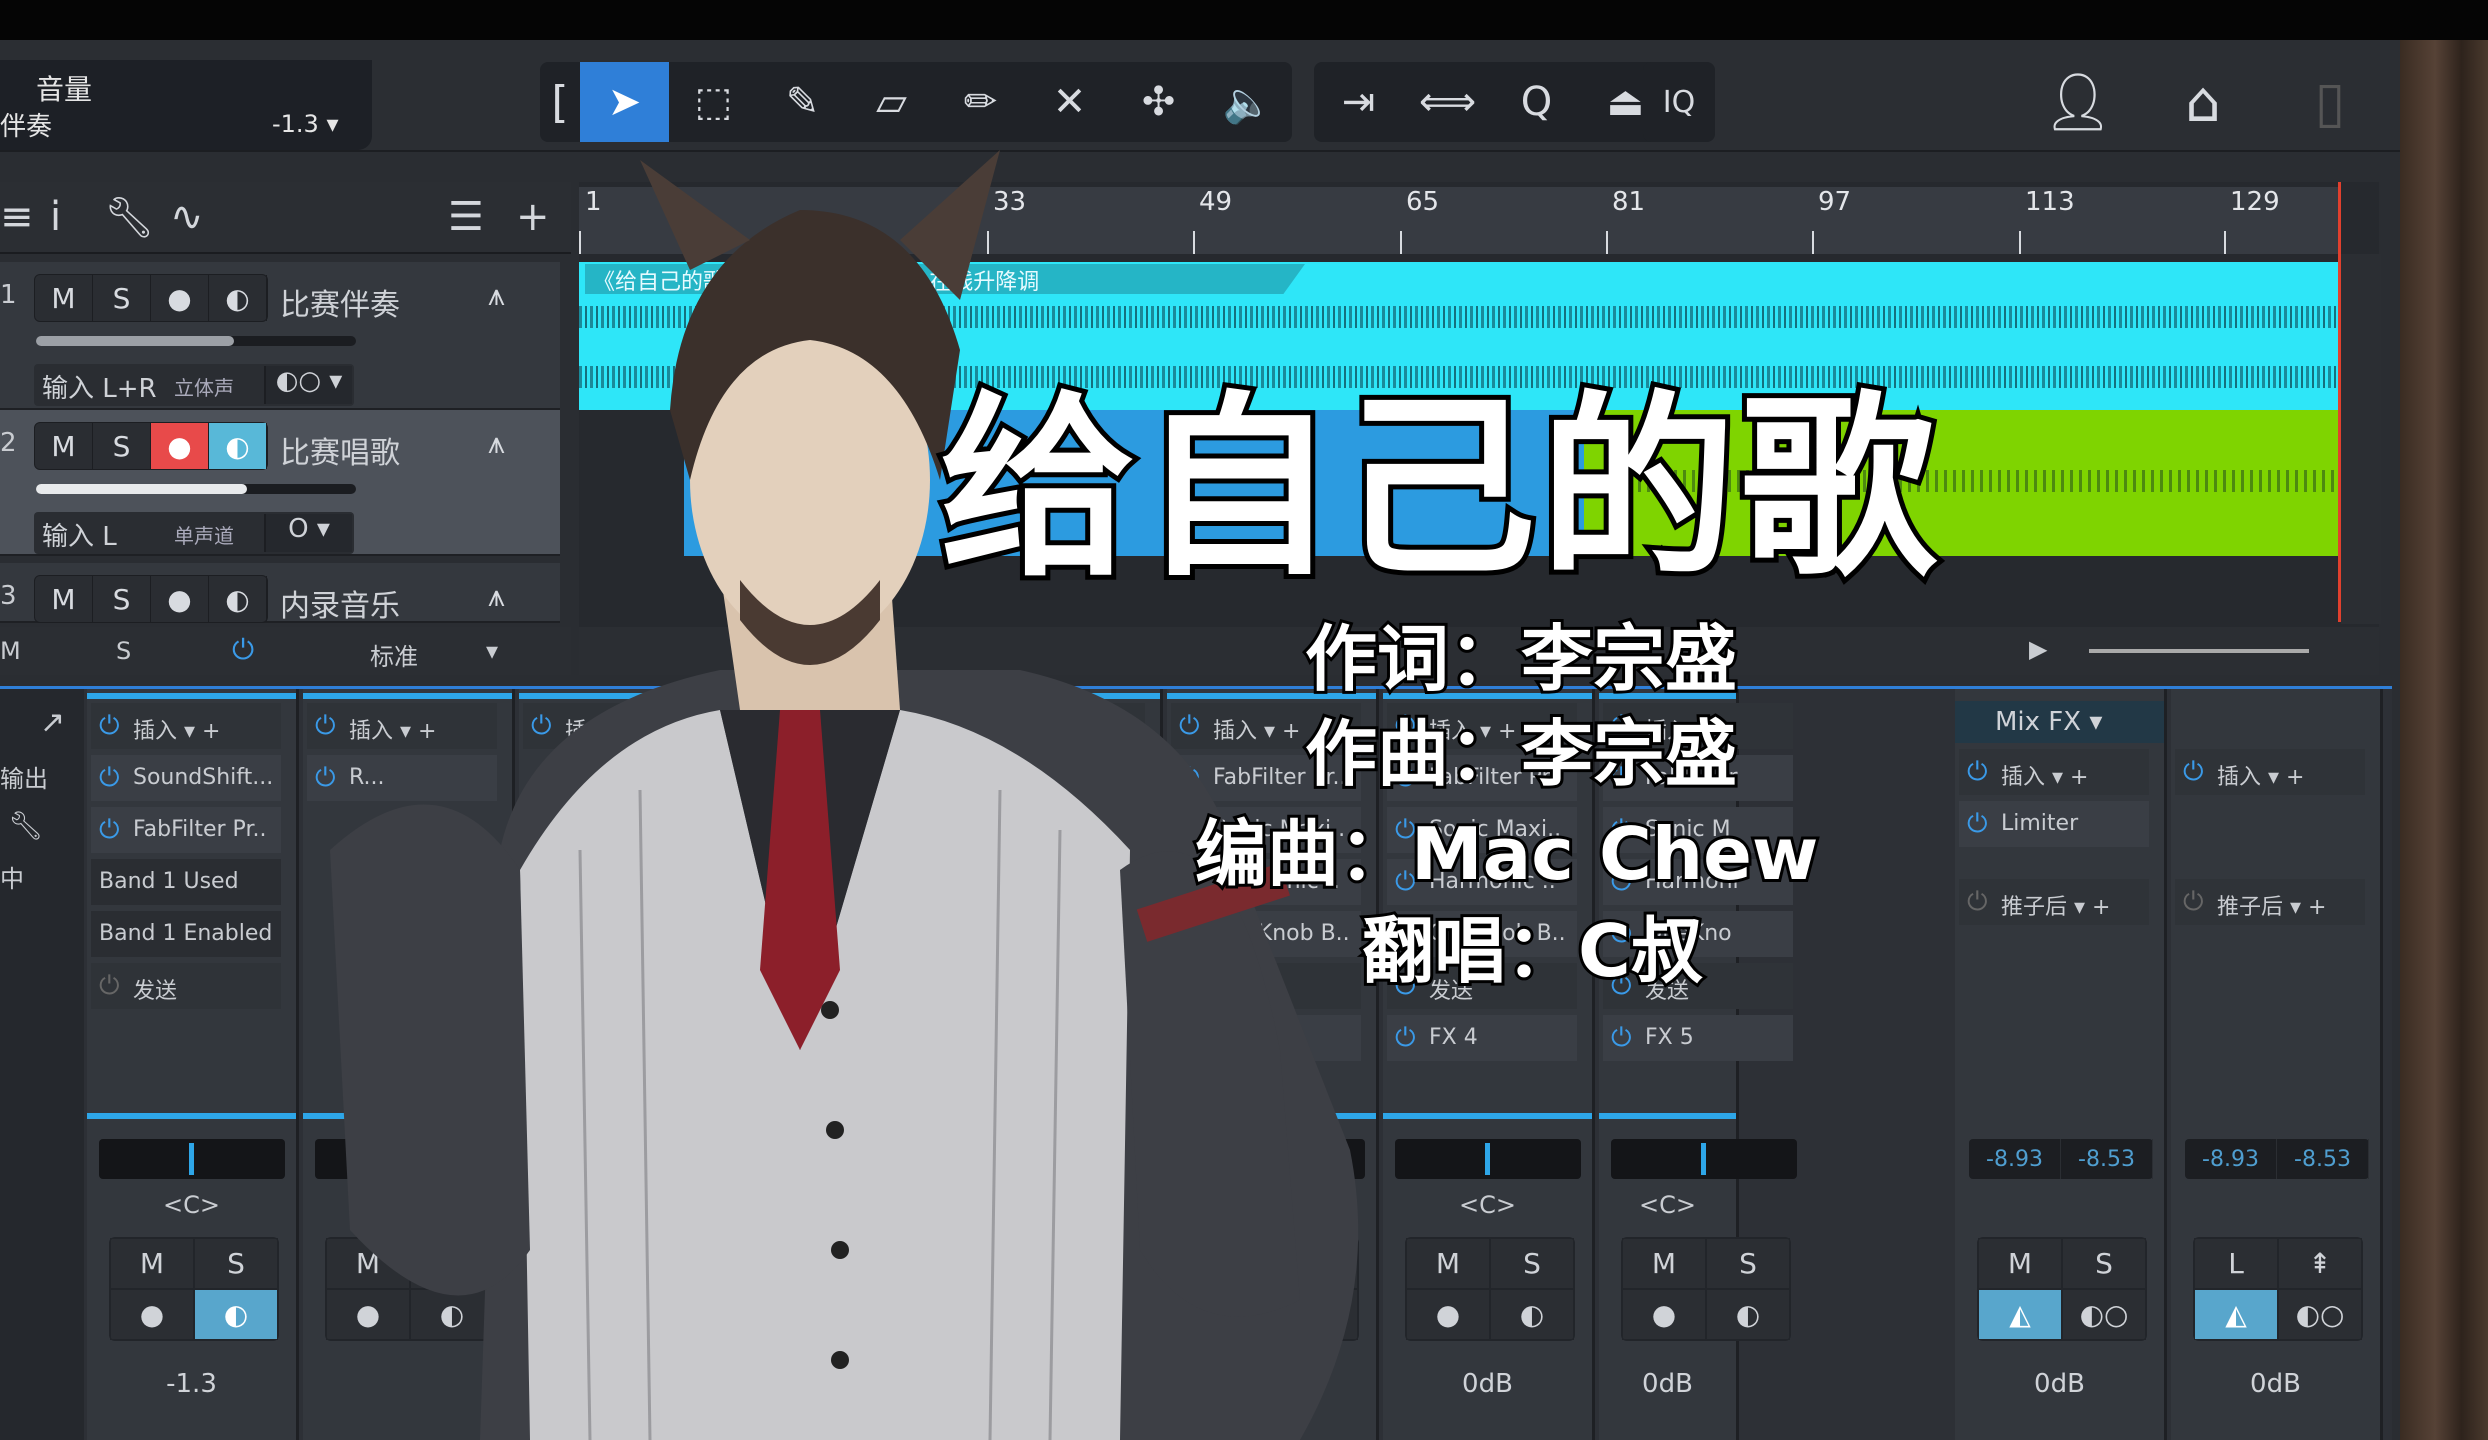 The width and height of the screenshot is (2488, 1440). I want to click on iq-button: IQ, so click(1679, 102).